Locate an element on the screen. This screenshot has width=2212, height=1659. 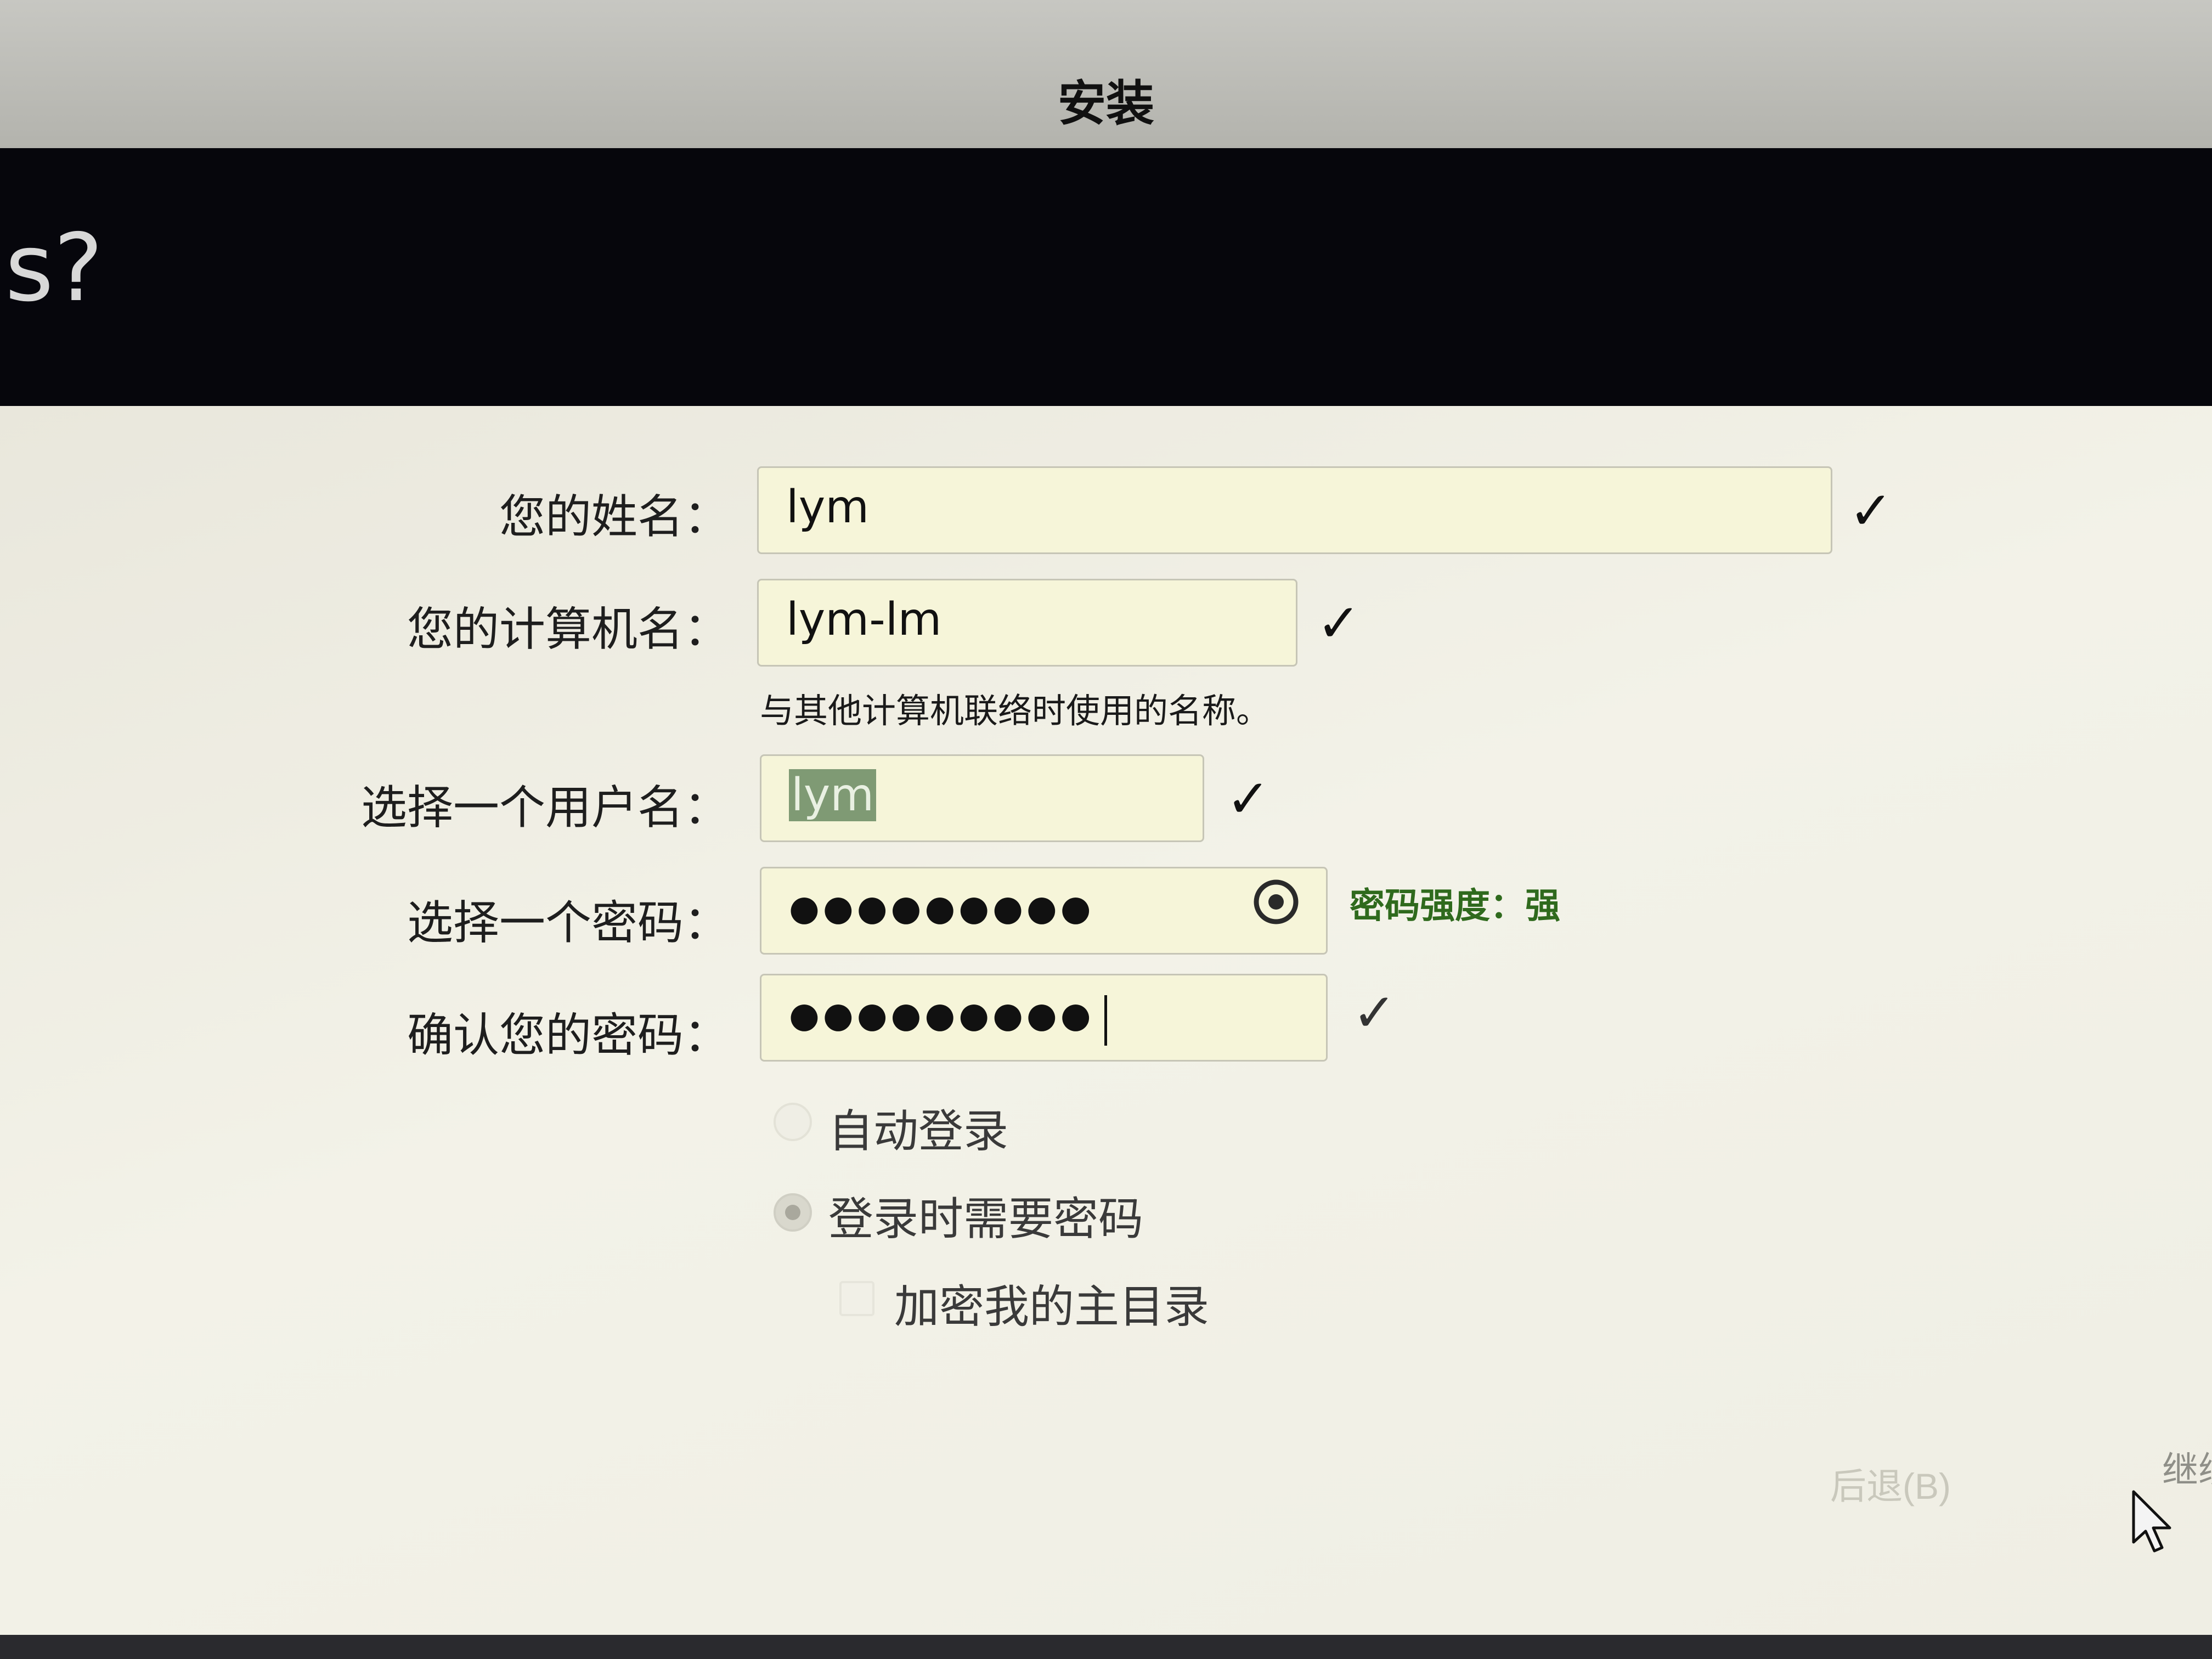
computer-name-value: lym-lm is located at coordinates (864, 620).